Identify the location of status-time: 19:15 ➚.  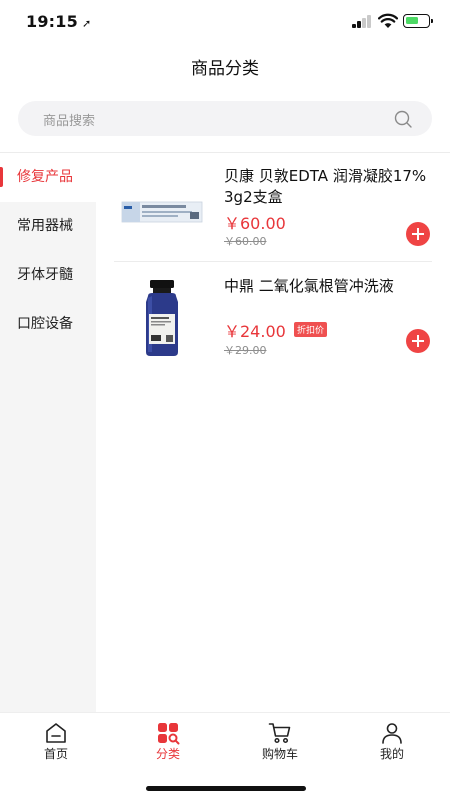
(58, 21).